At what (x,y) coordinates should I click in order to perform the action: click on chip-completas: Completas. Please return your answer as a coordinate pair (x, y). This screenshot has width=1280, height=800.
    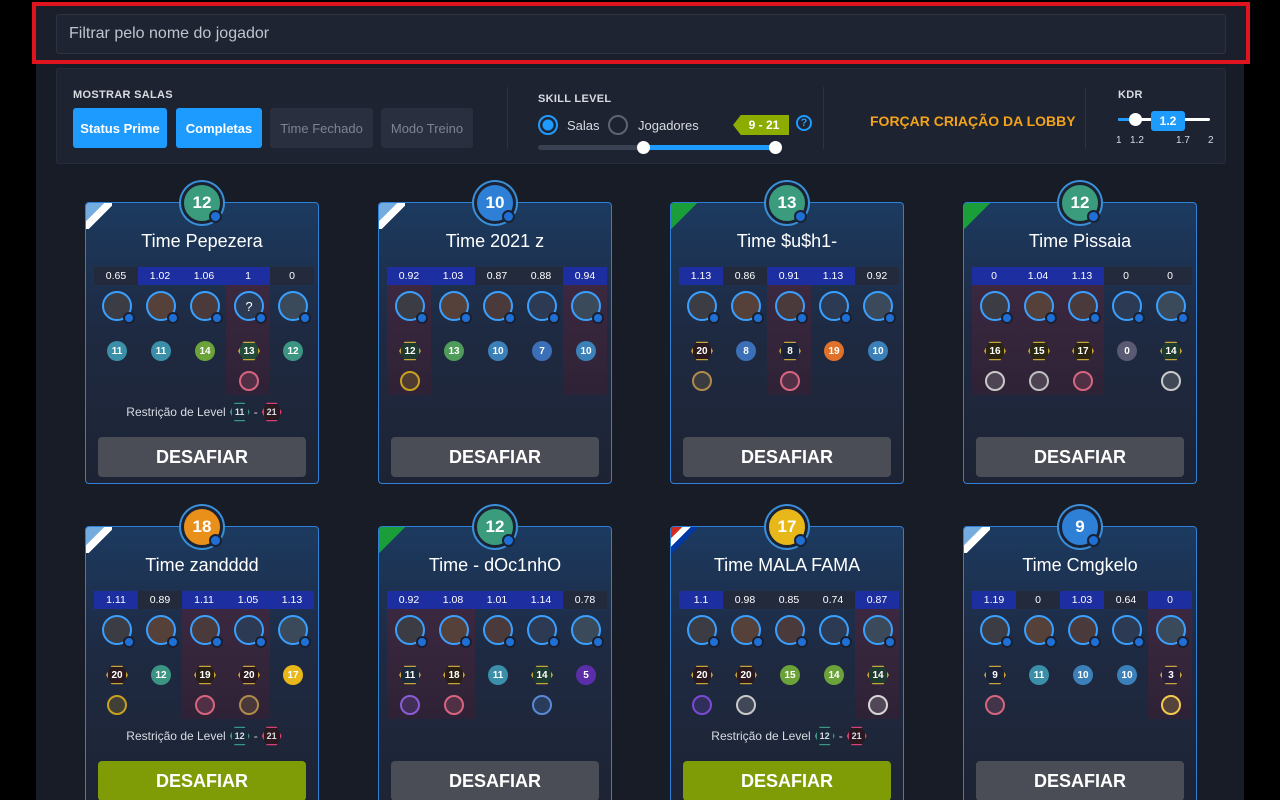
    Looking at the image, I should click on (219, 128).